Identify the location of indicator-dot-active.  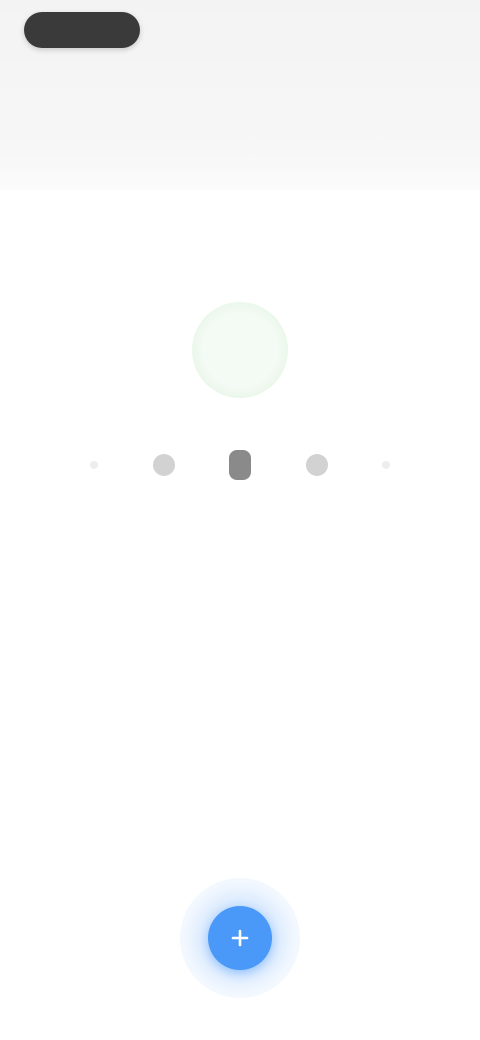
(240, 465).